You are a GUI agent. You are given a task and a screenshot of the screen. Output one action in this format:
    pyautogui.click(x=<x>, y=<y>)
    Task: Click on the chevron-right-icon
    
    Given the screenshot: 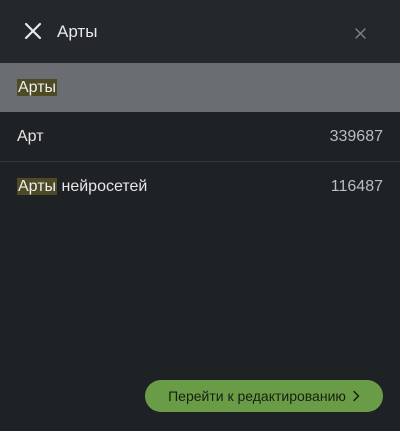 What is the action you would take?
    pyautogui.click(x=356, y=396)
    